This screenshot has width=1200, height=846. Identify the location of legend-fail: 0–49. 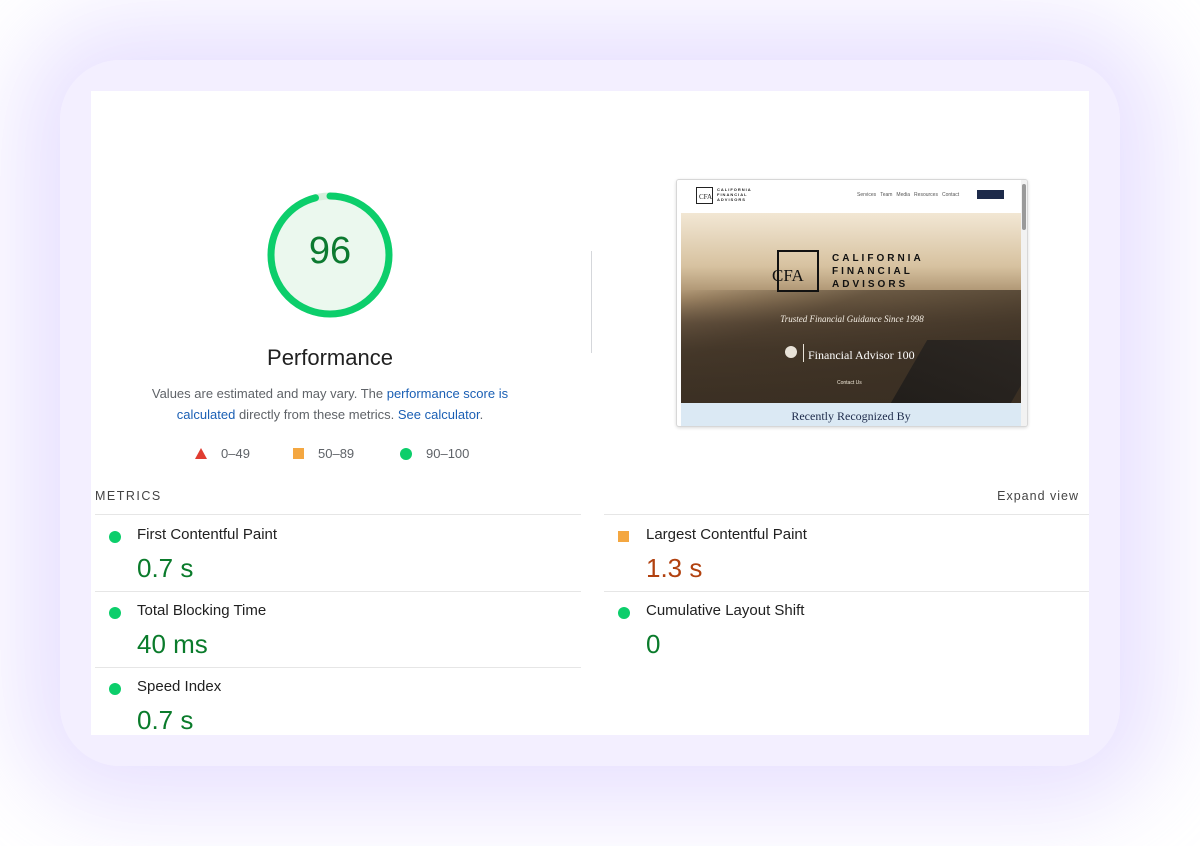
(222, 453).